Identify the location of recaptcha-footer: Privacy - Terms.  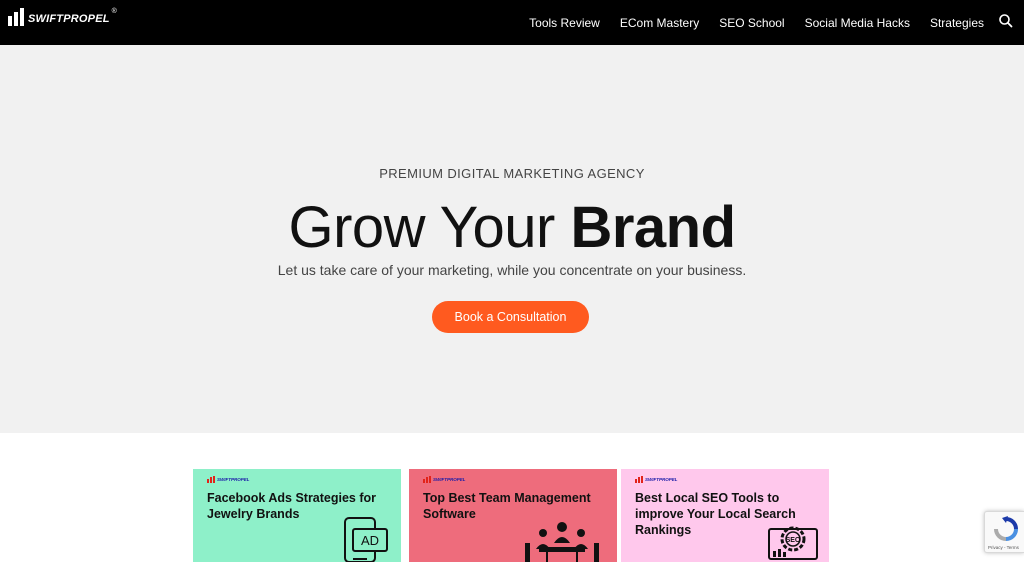
(1003, 547).